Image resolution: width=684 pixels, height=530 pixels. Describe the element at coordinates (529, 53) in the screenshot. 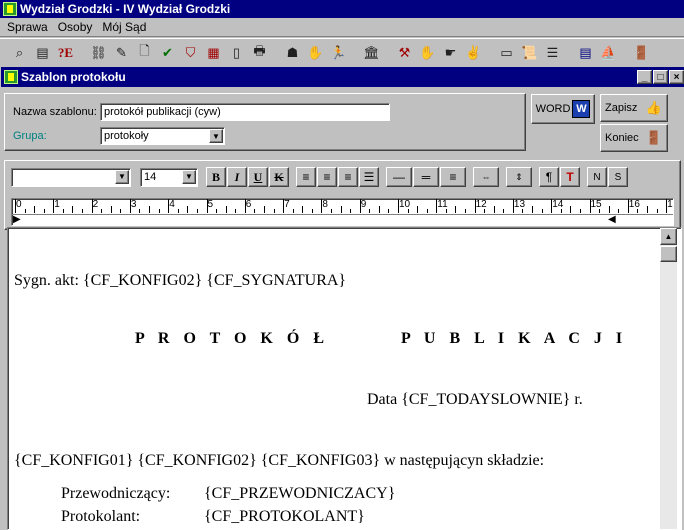

I see `scroll-icon: 📜` at that location.